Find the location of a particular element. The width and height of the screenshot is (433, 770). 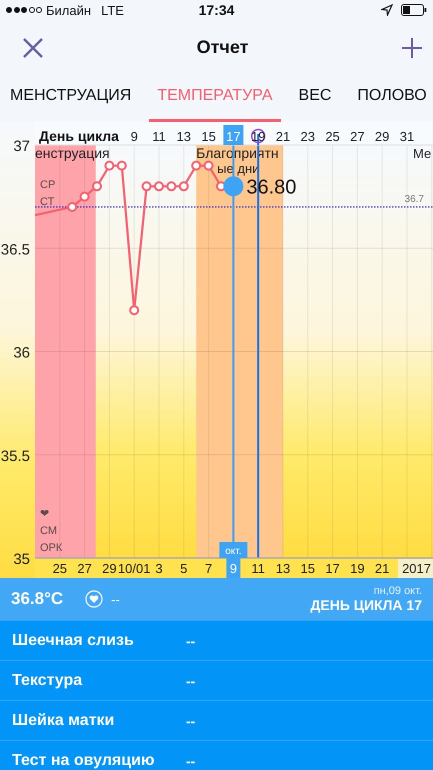

y-axis-label: 36.5 is located at coordinates (15, 249).